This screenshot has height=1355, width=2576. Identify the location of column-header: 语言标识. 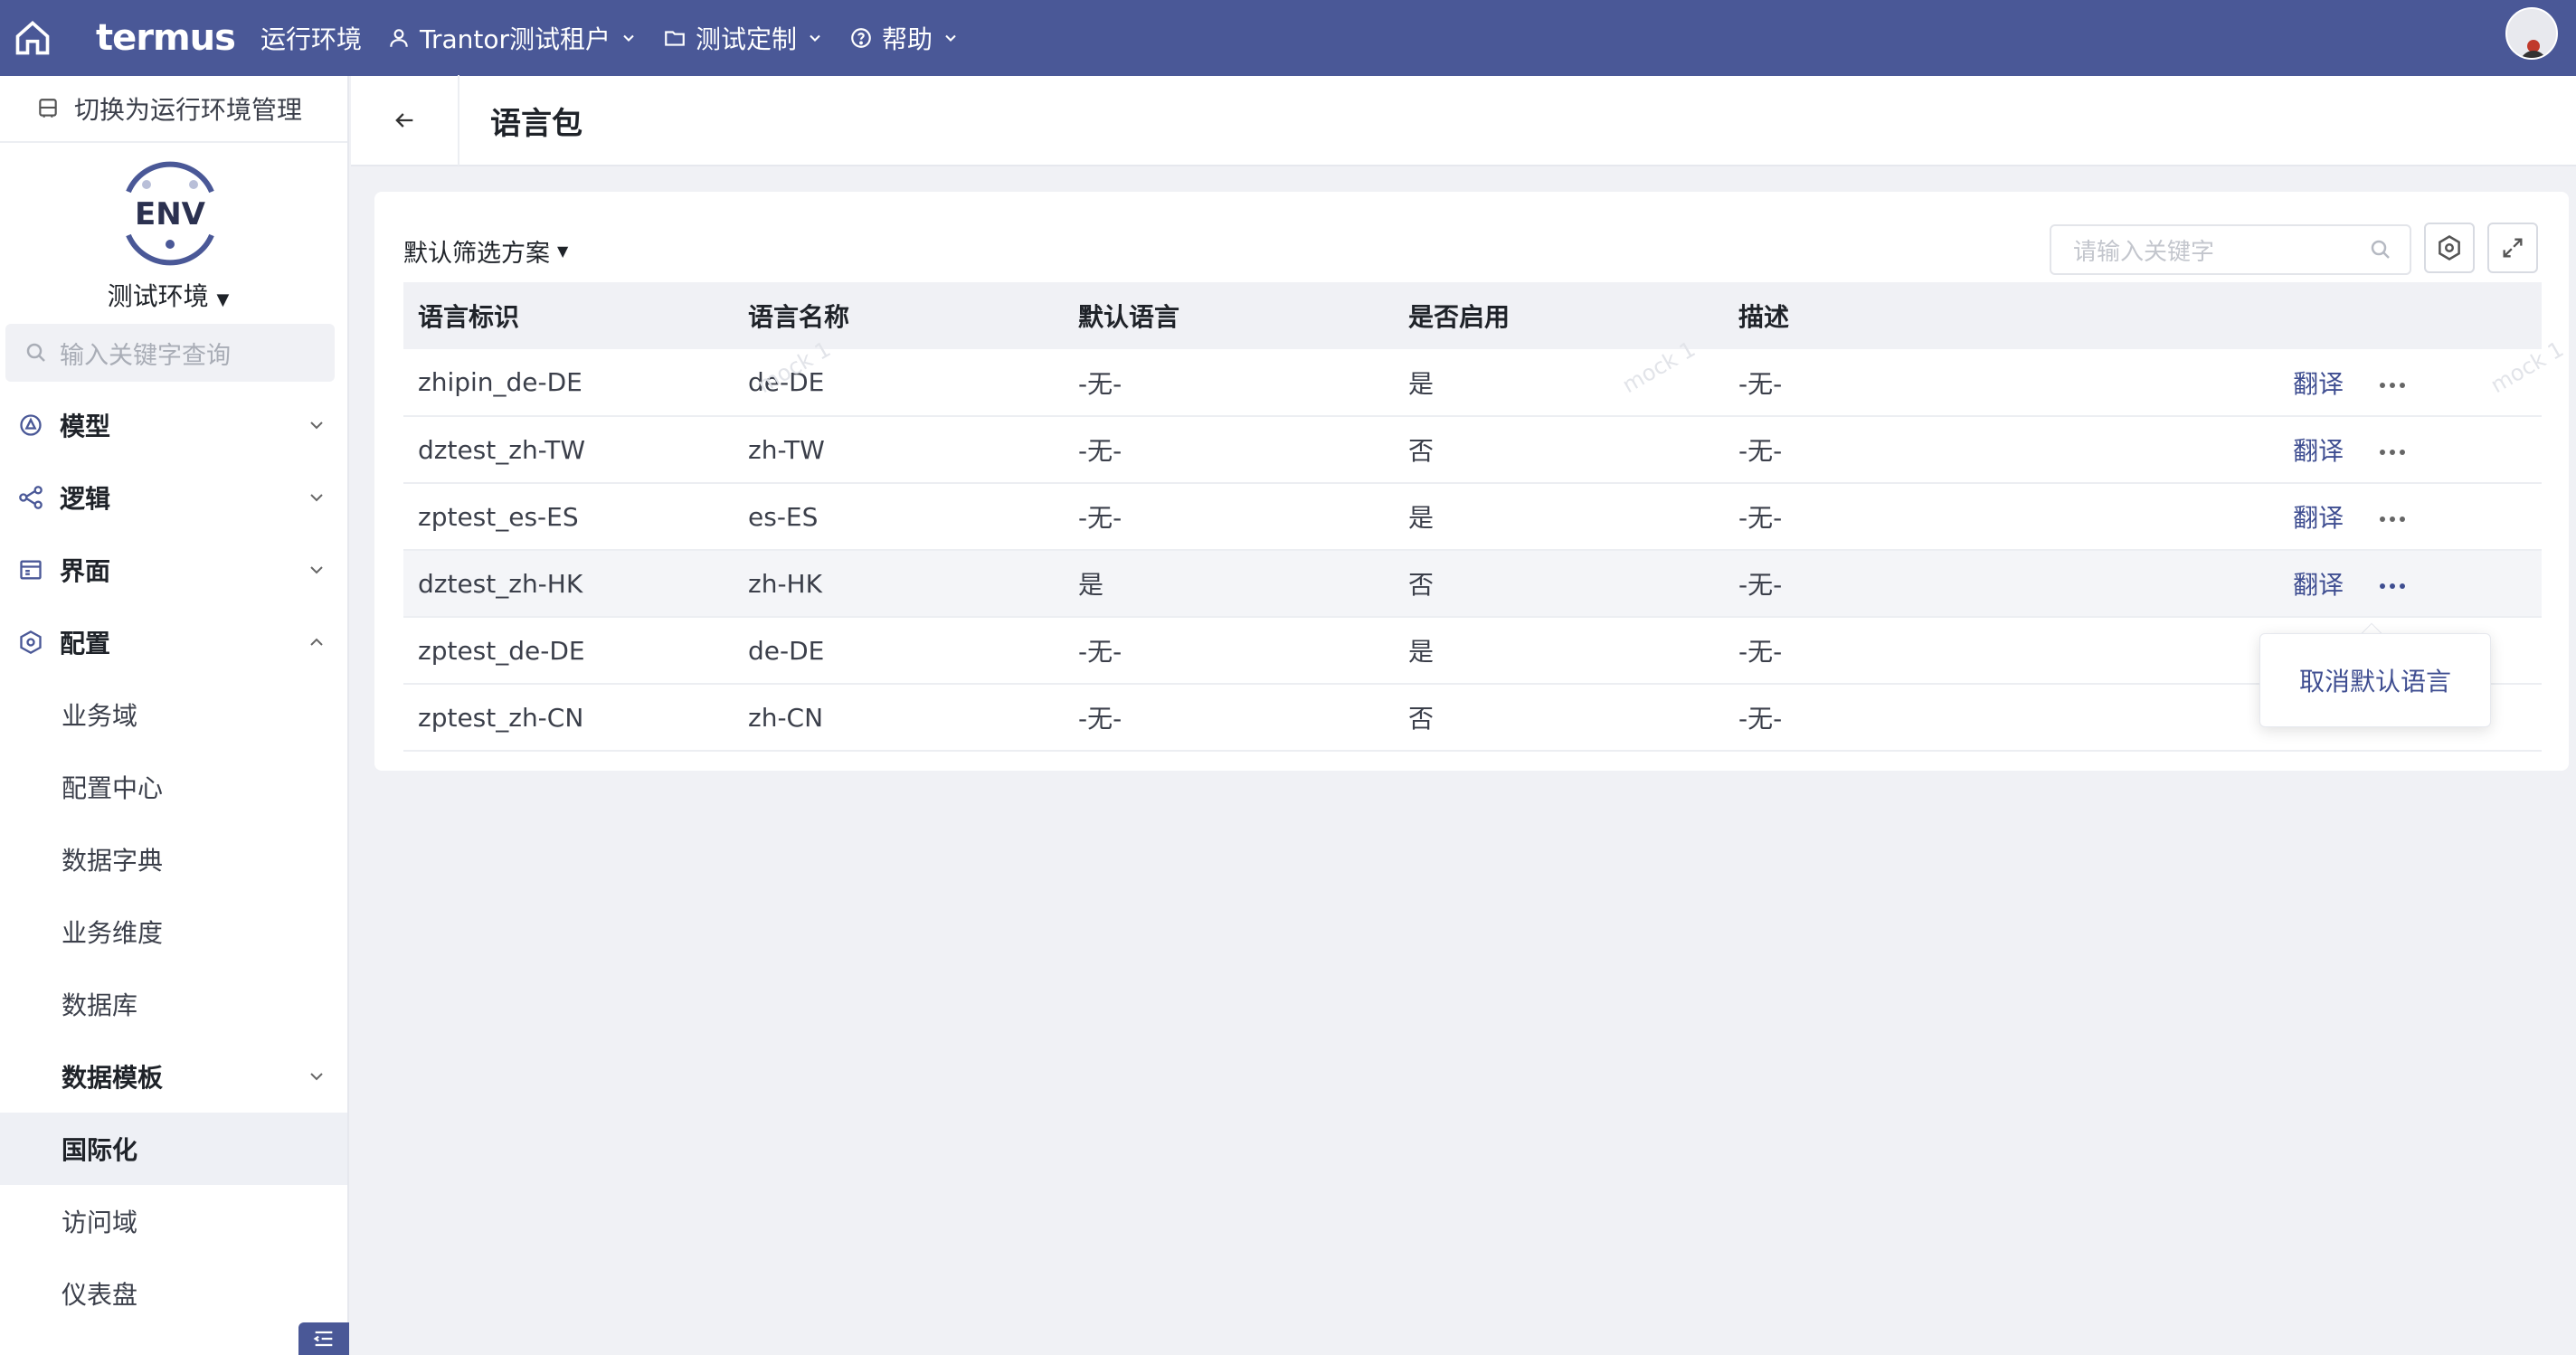
(568, 315).